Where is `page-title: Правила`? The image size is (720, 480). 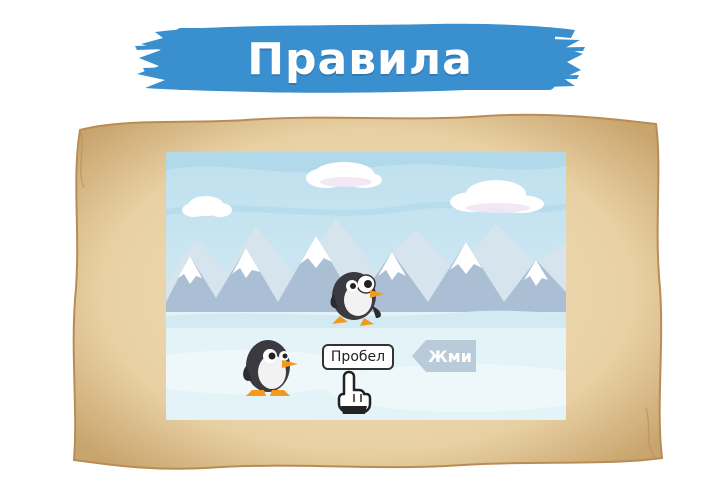 page-title: Правила is located at coordinates (360, 59).